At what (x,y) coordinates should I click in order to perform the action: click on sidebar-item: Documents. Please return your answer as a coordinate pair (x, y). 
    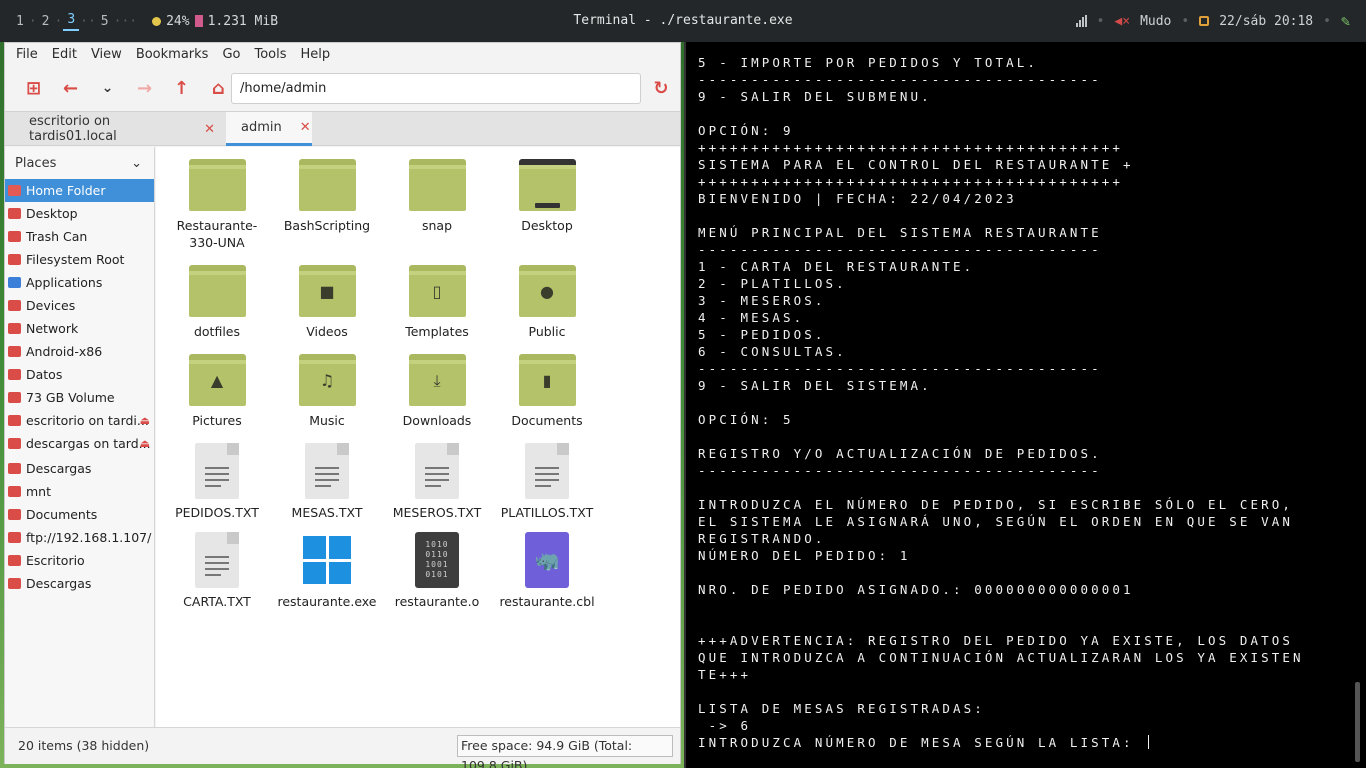
    Looking at the image, I should click on (79, 514).